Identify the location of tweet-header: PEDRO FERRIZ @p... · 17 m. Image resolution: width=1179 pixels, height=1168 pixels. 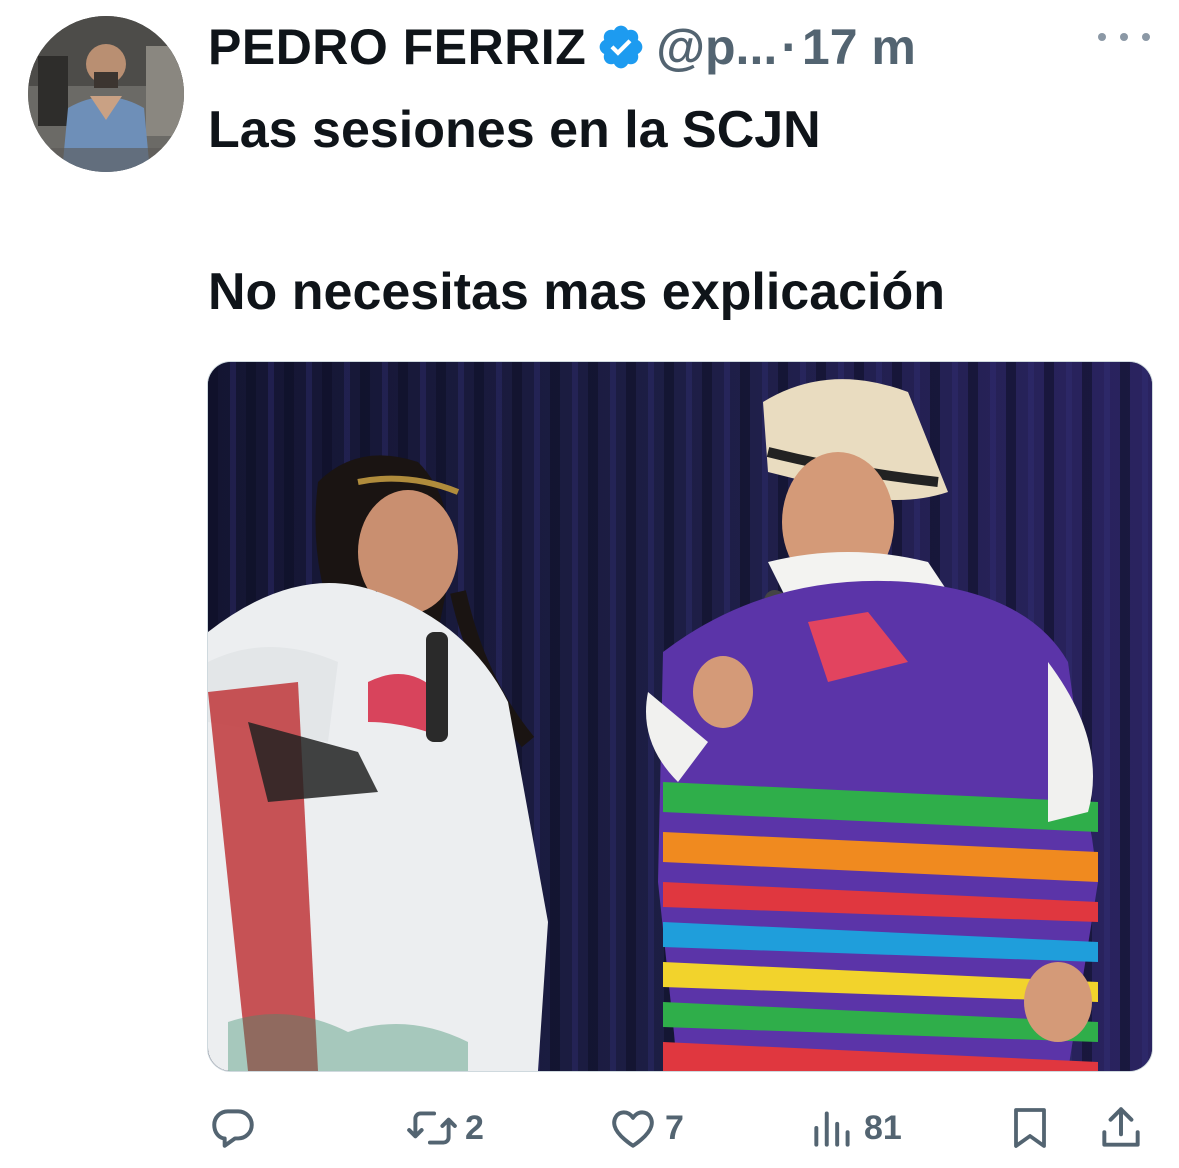
(683, 47).